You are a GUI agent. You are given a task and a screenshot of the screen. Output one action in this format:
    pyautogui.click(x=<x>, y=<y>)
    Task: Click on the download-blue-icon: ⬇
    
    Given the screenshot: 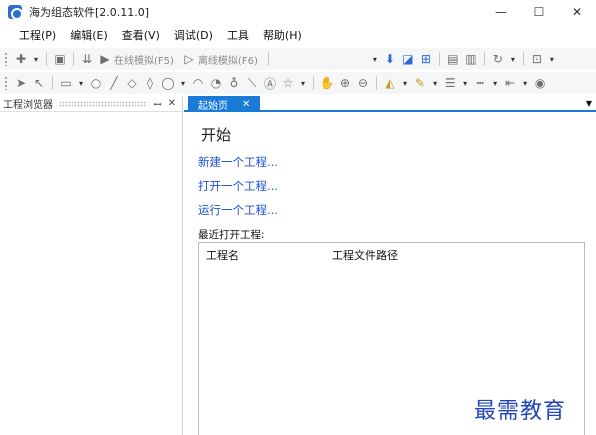 What is the action you would take?
    pyautogui.click(x=390, y=59)
    